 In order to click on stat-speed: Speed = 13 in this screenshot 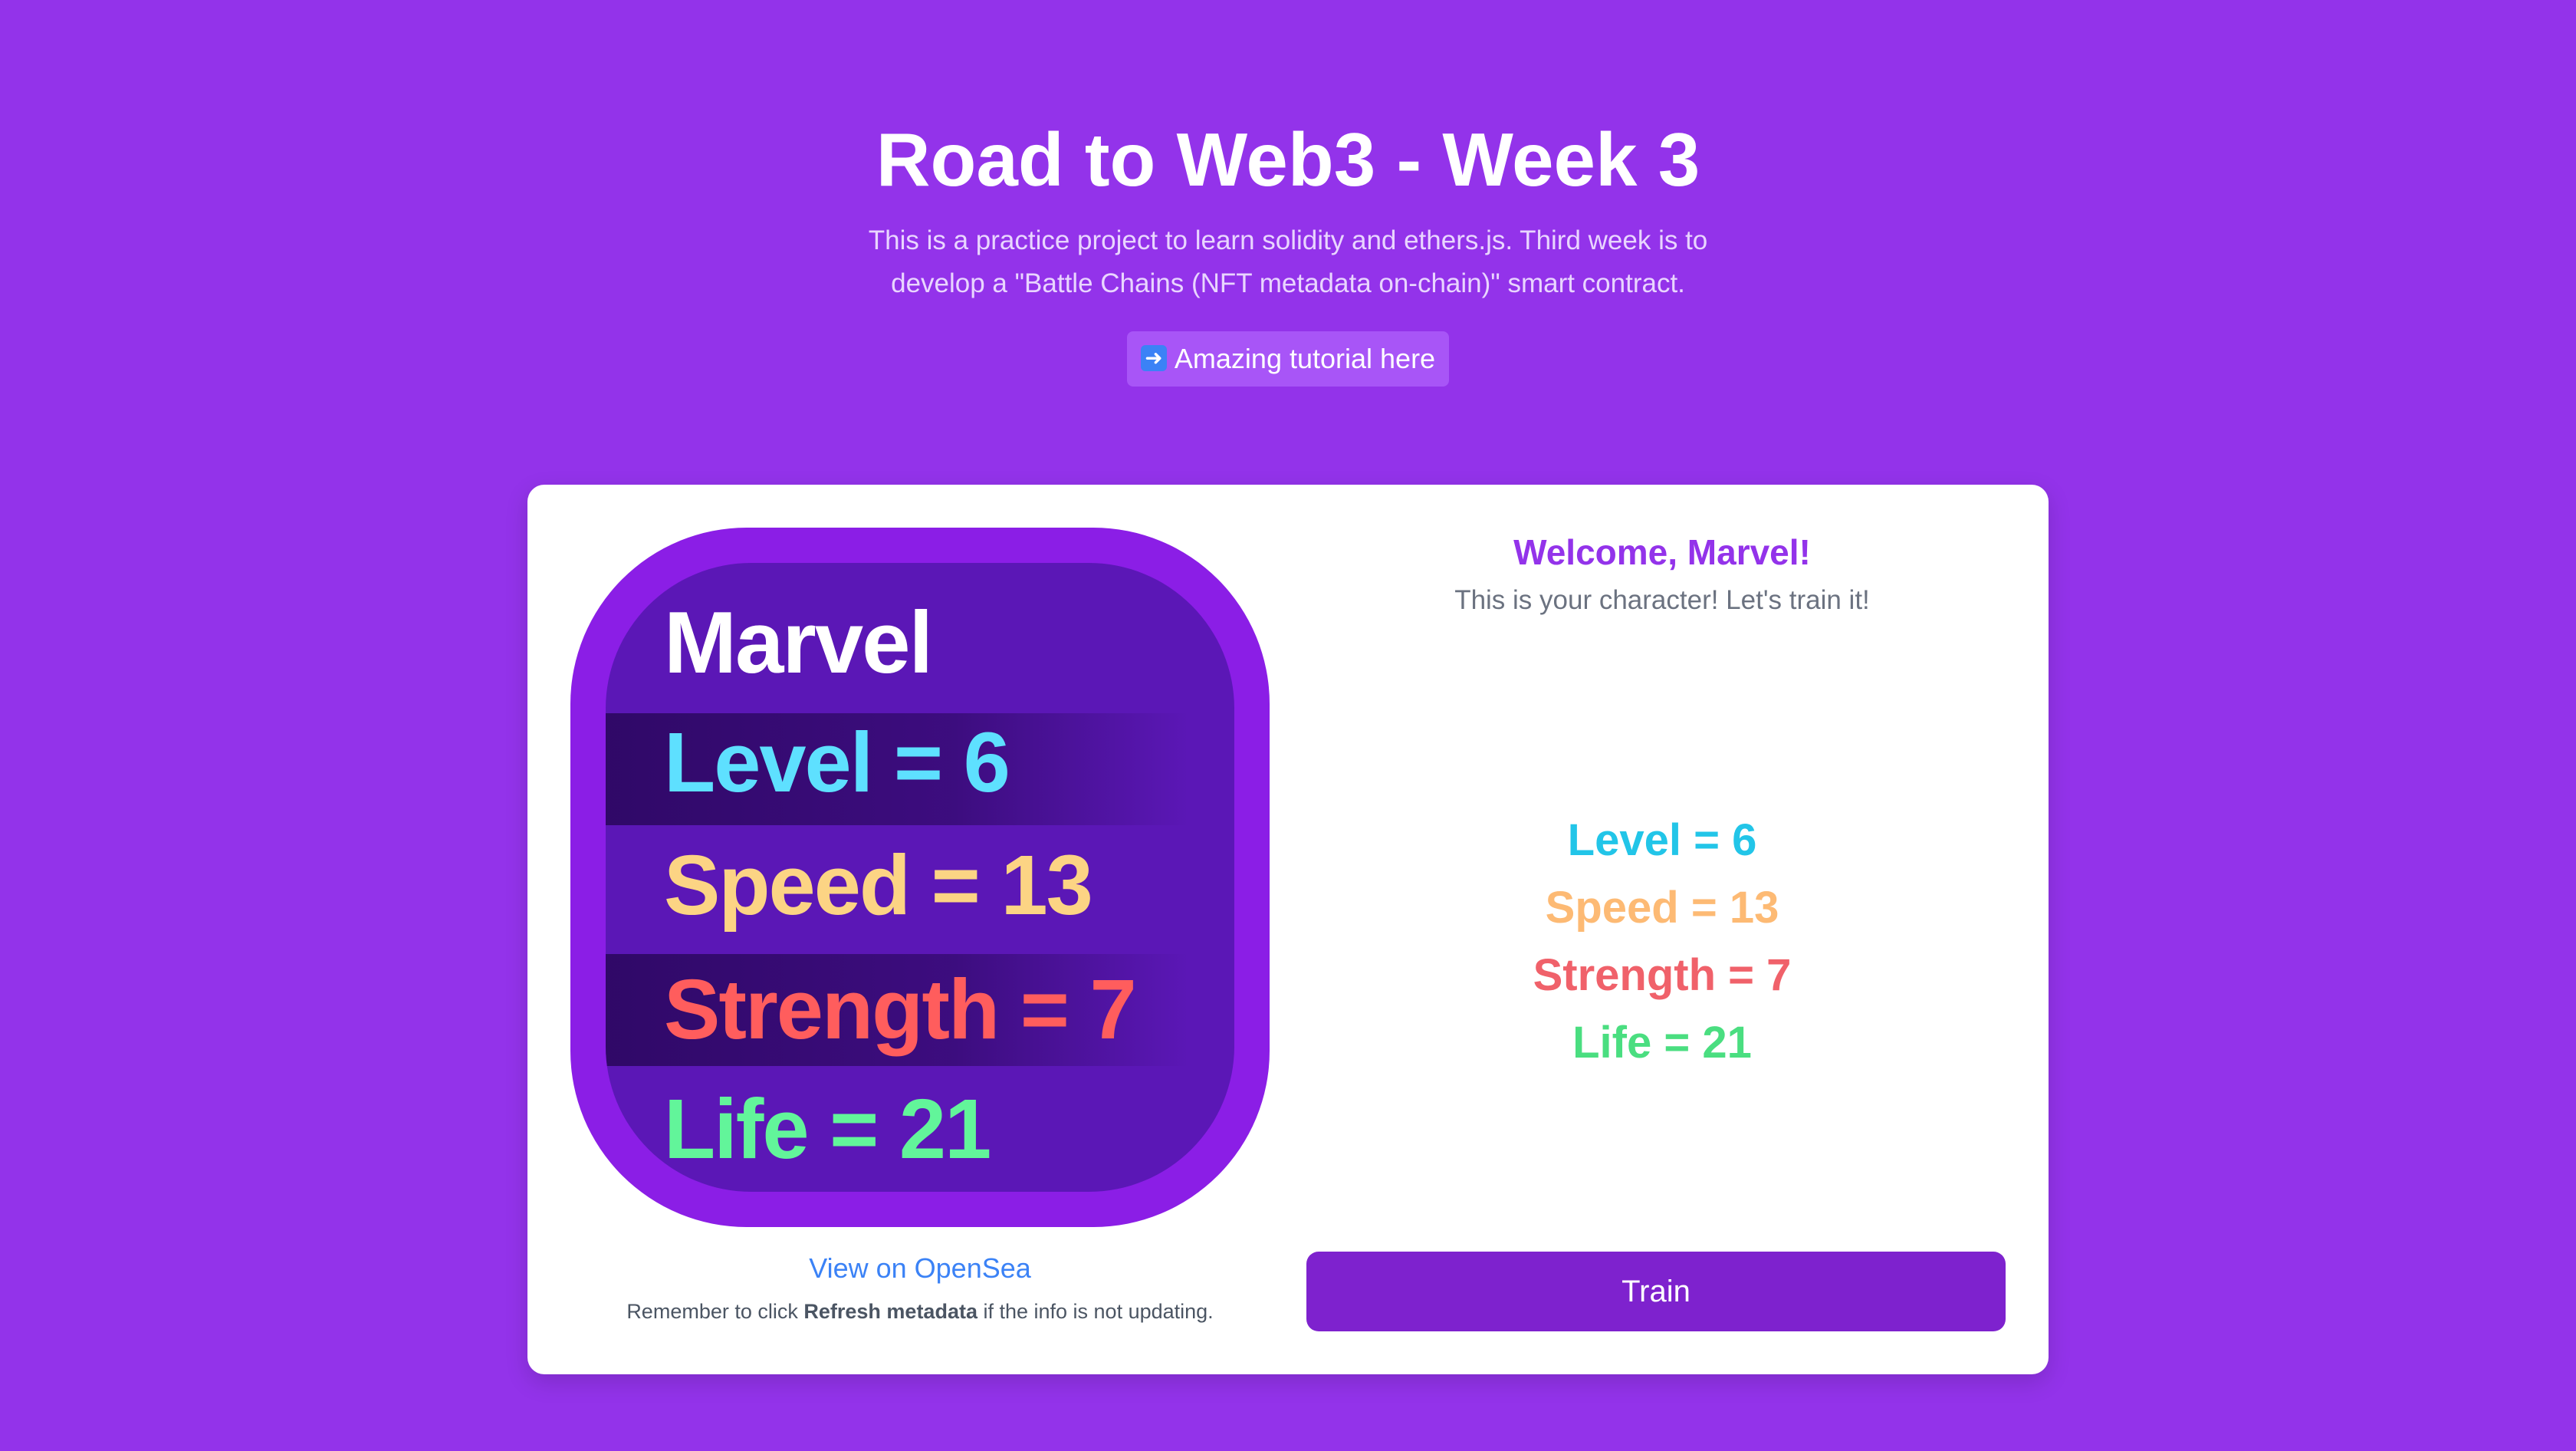, I will do `click(1662, 908)`.